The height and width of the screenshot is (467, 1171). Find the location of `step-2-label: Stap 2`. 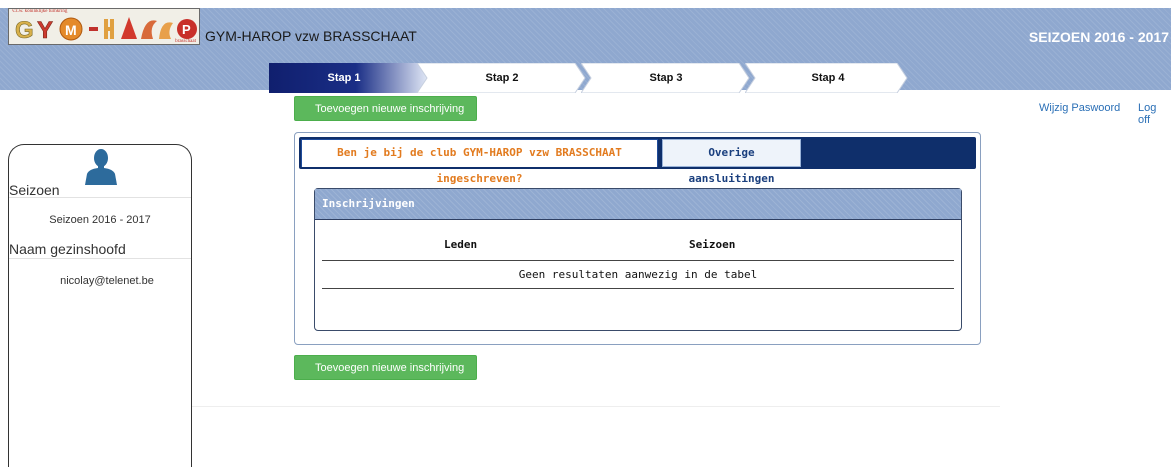

step-2-label: Stap 2 is located at coordinates (502, 78).